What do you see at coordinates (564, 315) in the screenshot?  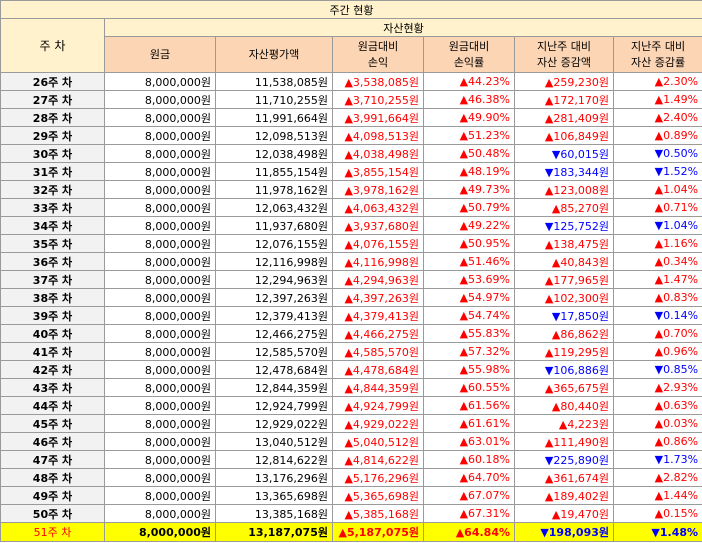 I see `weekly-change-cell: ▼17,850원` at bounding box center [564, 315].